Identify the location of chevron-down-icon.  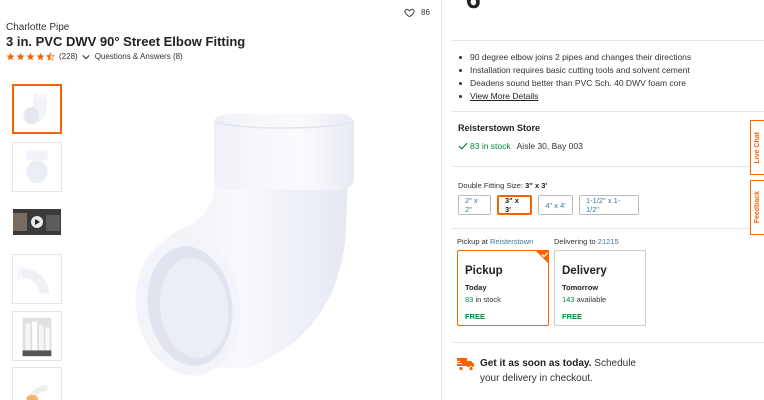
(86, 57).